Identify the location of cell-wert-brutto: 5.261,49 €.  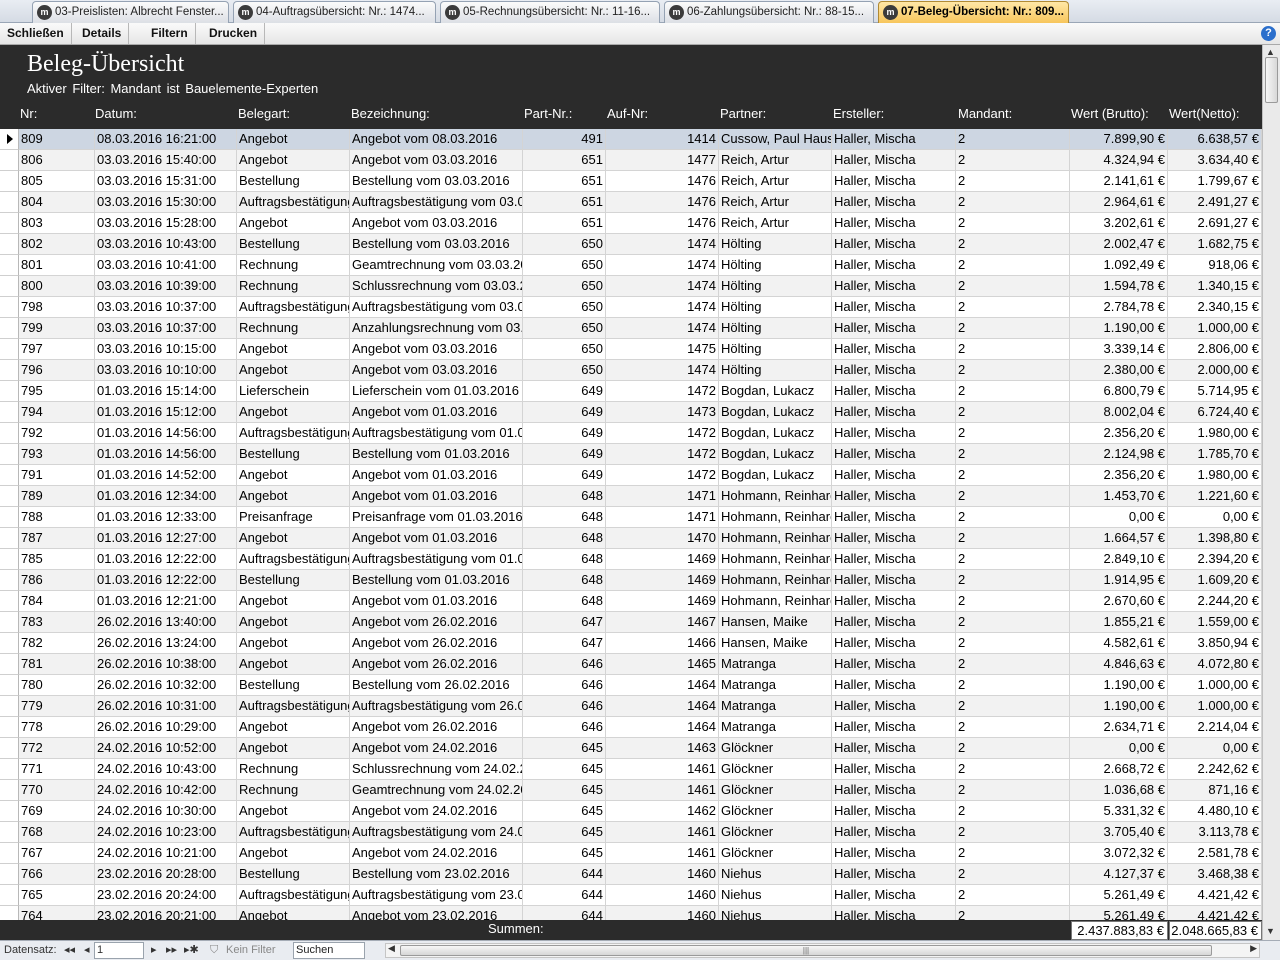
(1119, 895).